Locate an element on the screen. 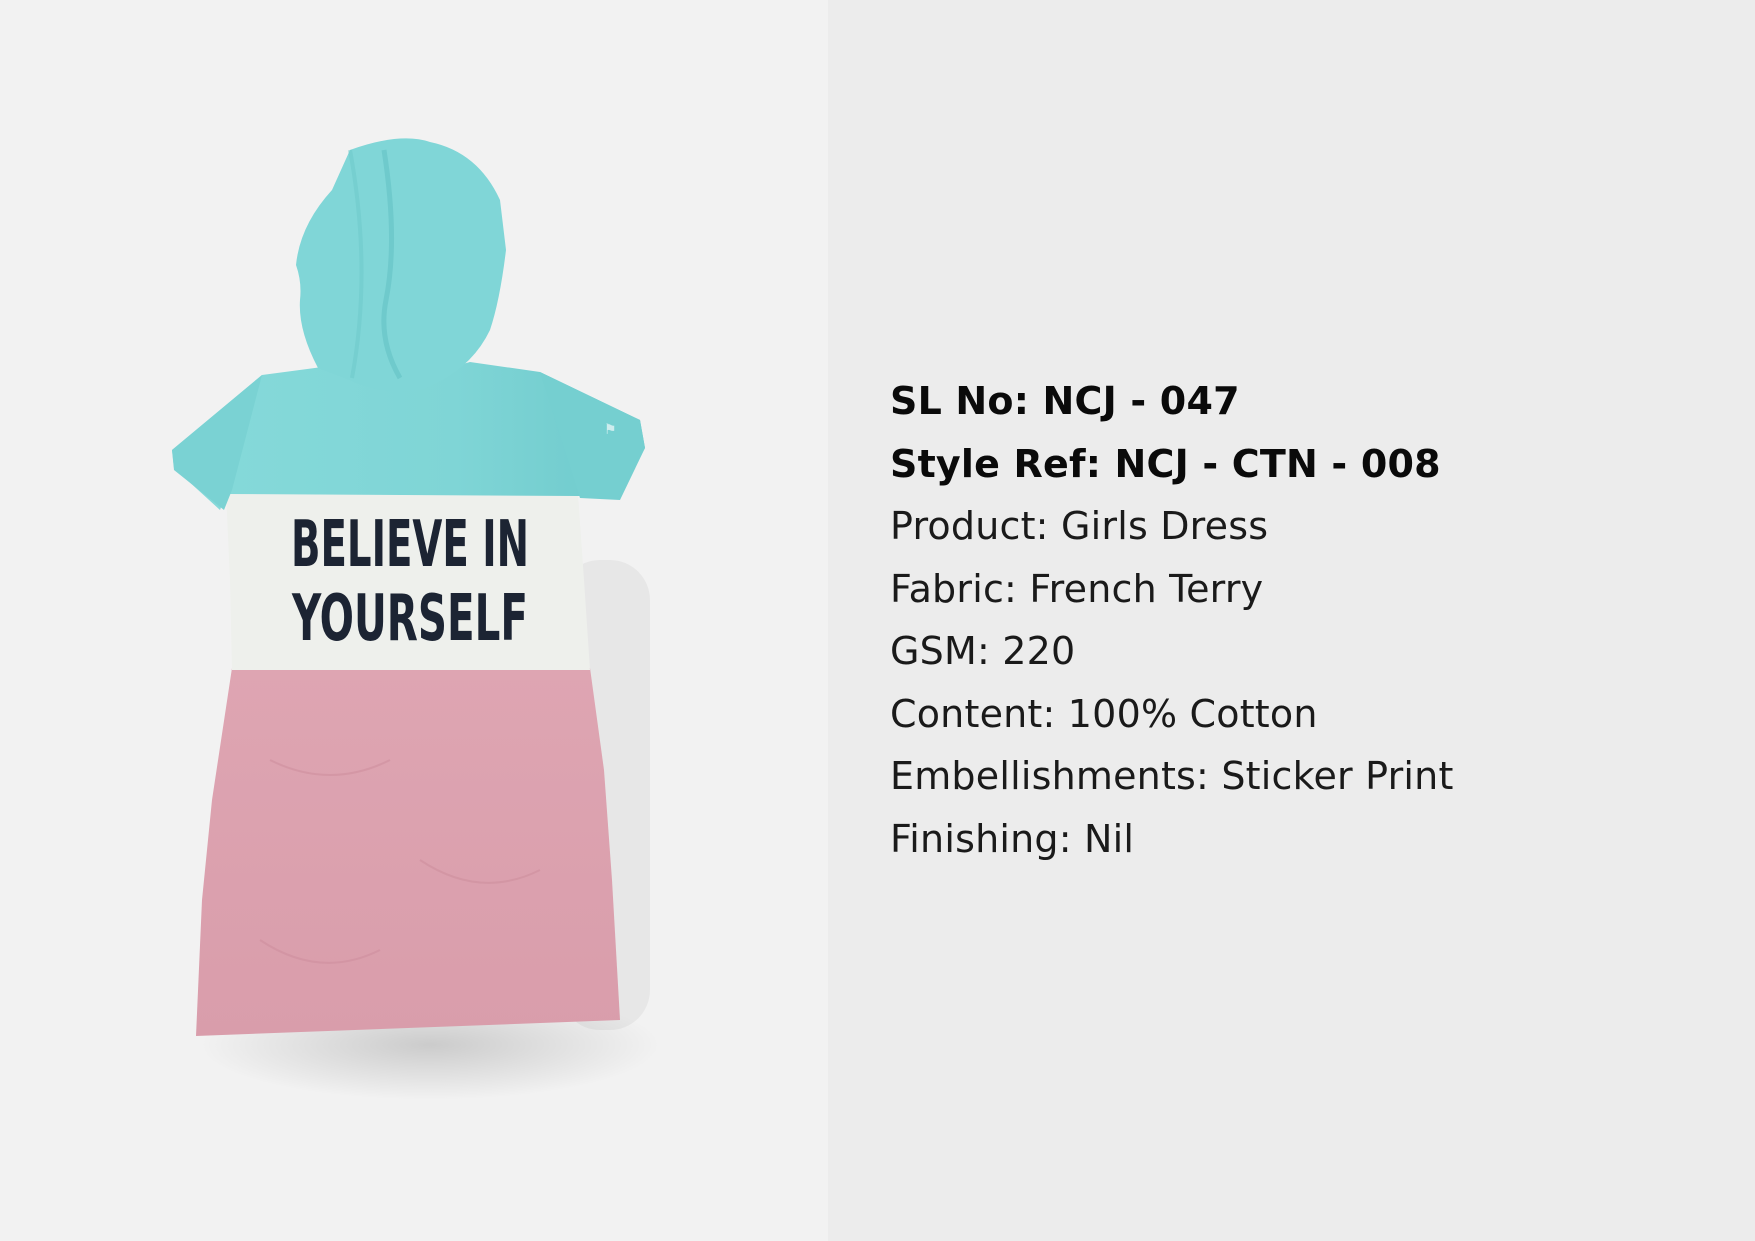 The width and height of the screenshot is (1755, 1241). style-ref: Style Ref: NCJ - CTN - 008 is located at coordinates (1165, 463).